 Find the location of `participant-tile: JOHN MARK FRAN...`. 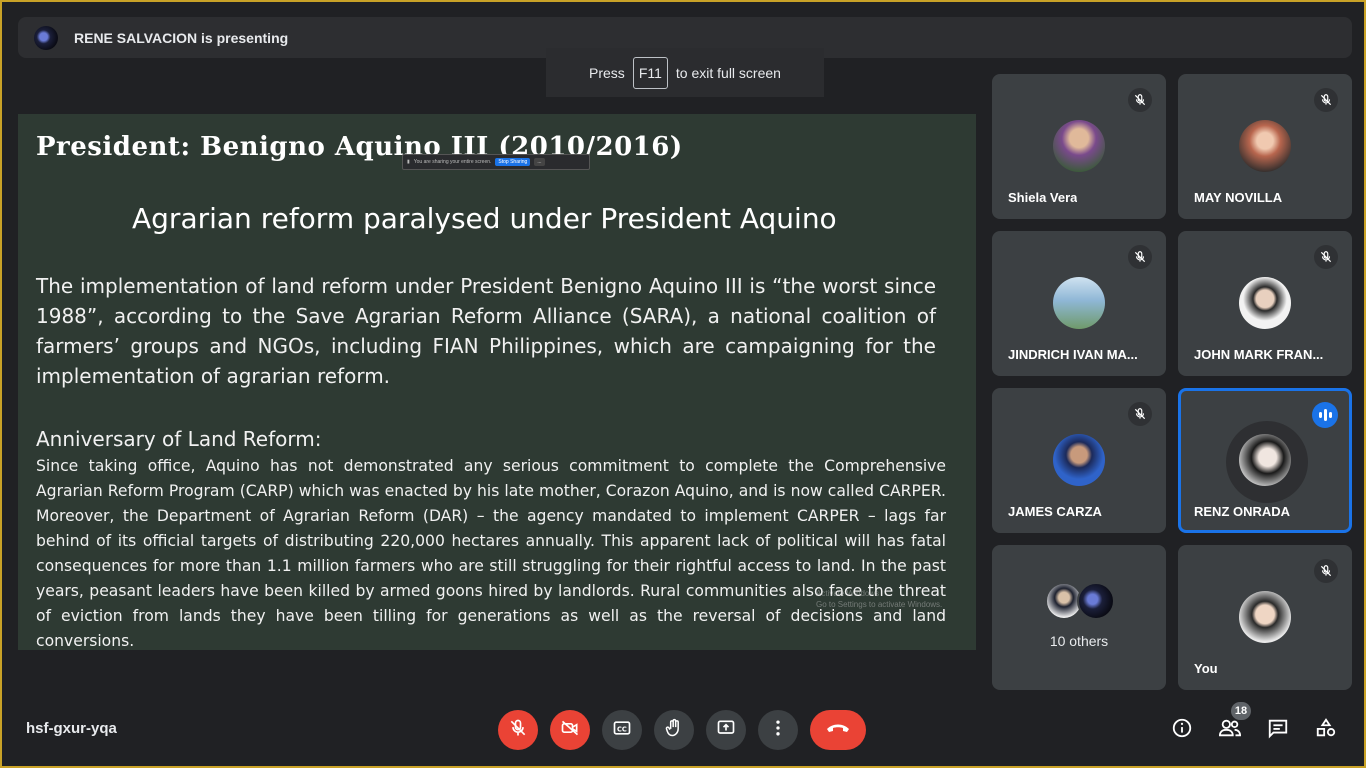

participant-tile: JOHN MARK FRAN... is located at coordinates (1265, 303).